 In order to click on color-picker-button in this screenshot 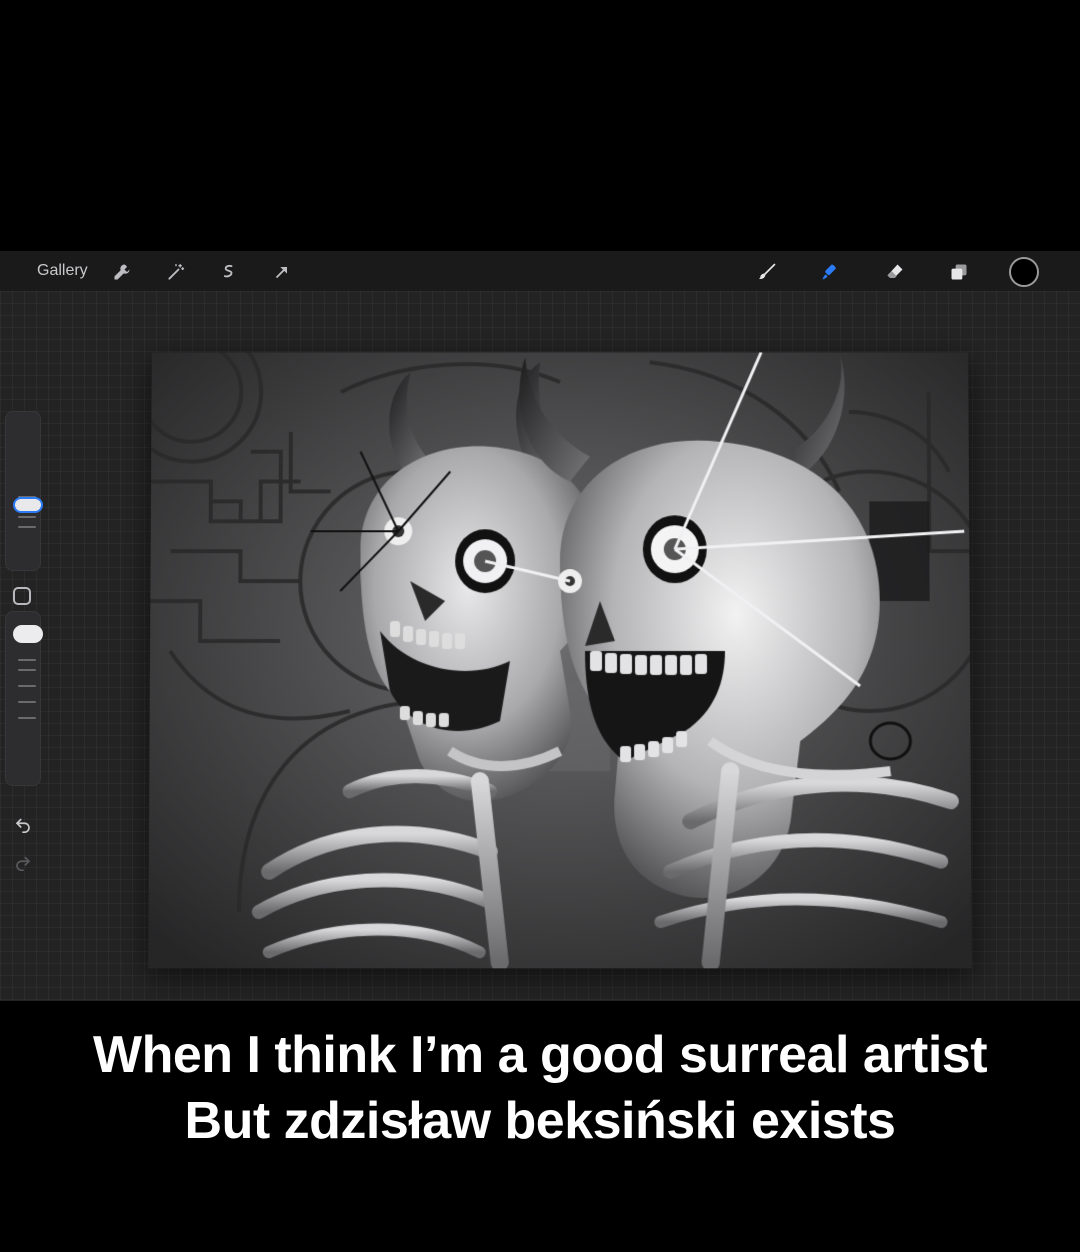, I will do `click(1024, 272)`.